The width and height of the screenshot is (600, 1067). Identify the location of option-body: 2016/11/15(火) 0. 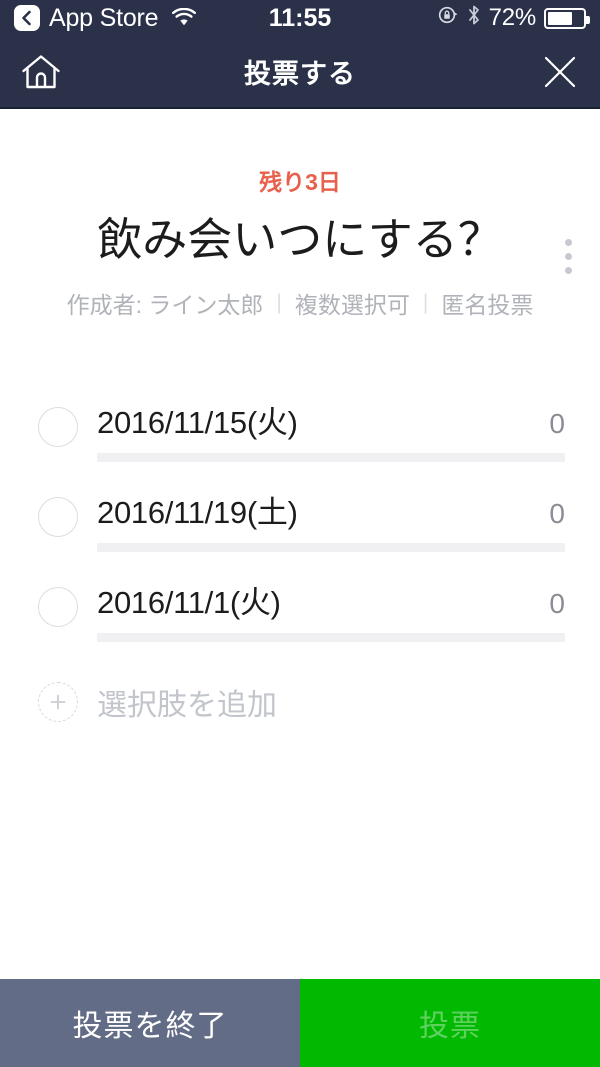
(331, 425).